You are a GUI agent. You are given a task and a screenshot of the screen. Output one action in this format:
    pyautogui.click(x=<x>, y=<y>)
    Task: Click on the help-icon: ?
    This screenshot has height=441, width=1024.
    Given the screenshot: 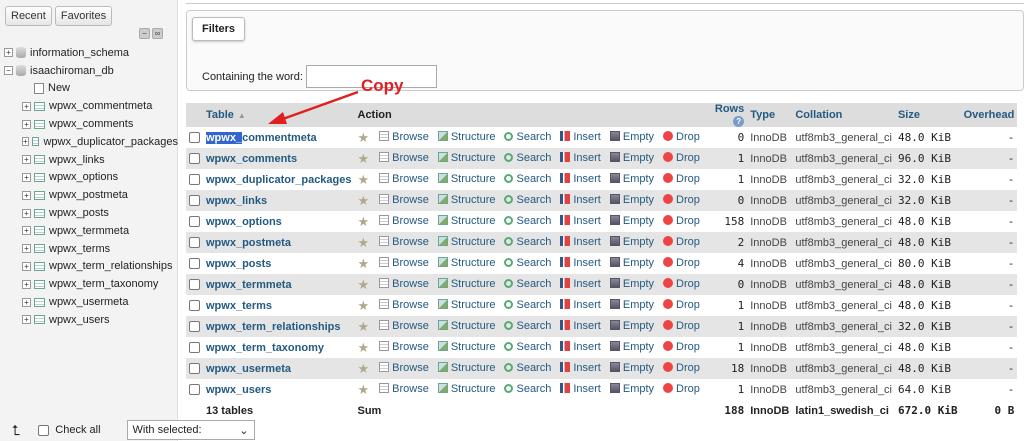 What is the action you would take?
    pyautogui.click(x=739, y=121)
    